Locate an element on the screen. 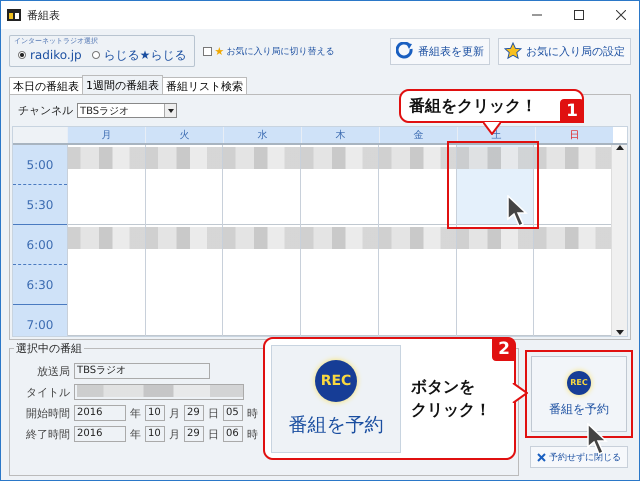 Image resolution: width=640 pixels, height=481 pixels. time-cell: 6:00 is located at coordinates (40, 245).